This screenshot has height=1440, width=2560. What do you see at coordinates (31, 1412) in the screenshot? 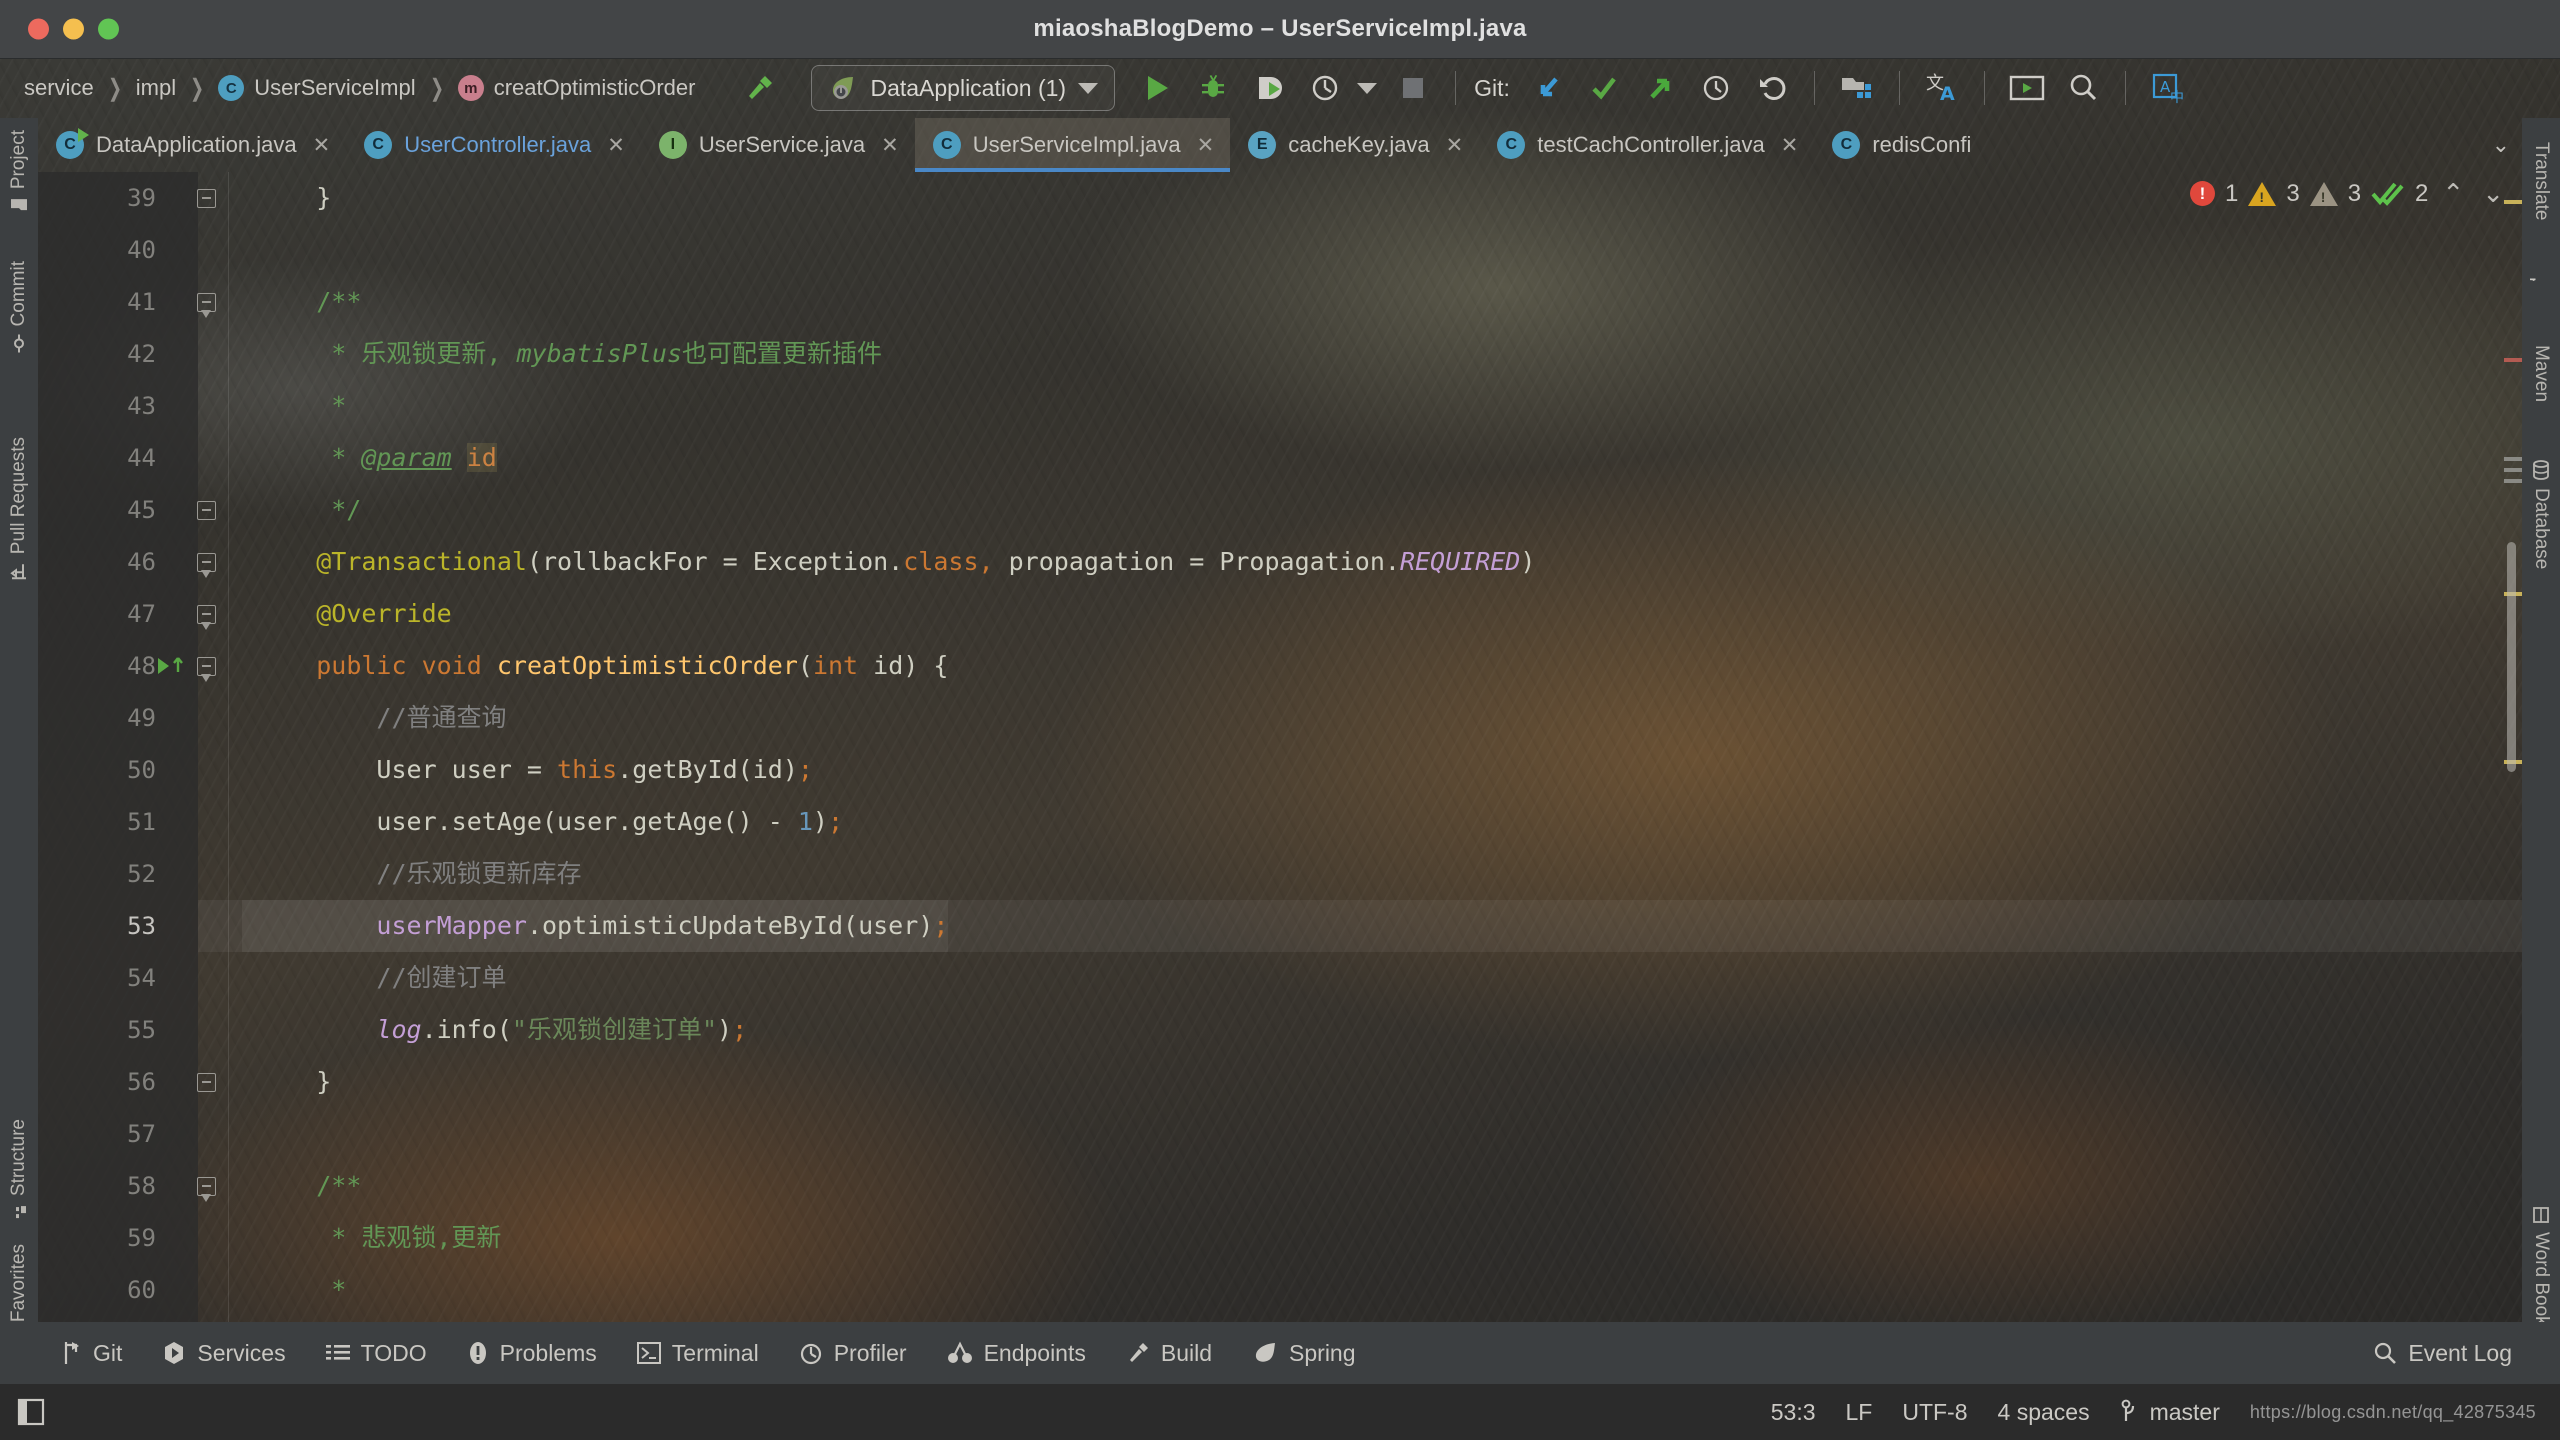
I see `layout-toggle-icon` at bounding box center [31, 1412].